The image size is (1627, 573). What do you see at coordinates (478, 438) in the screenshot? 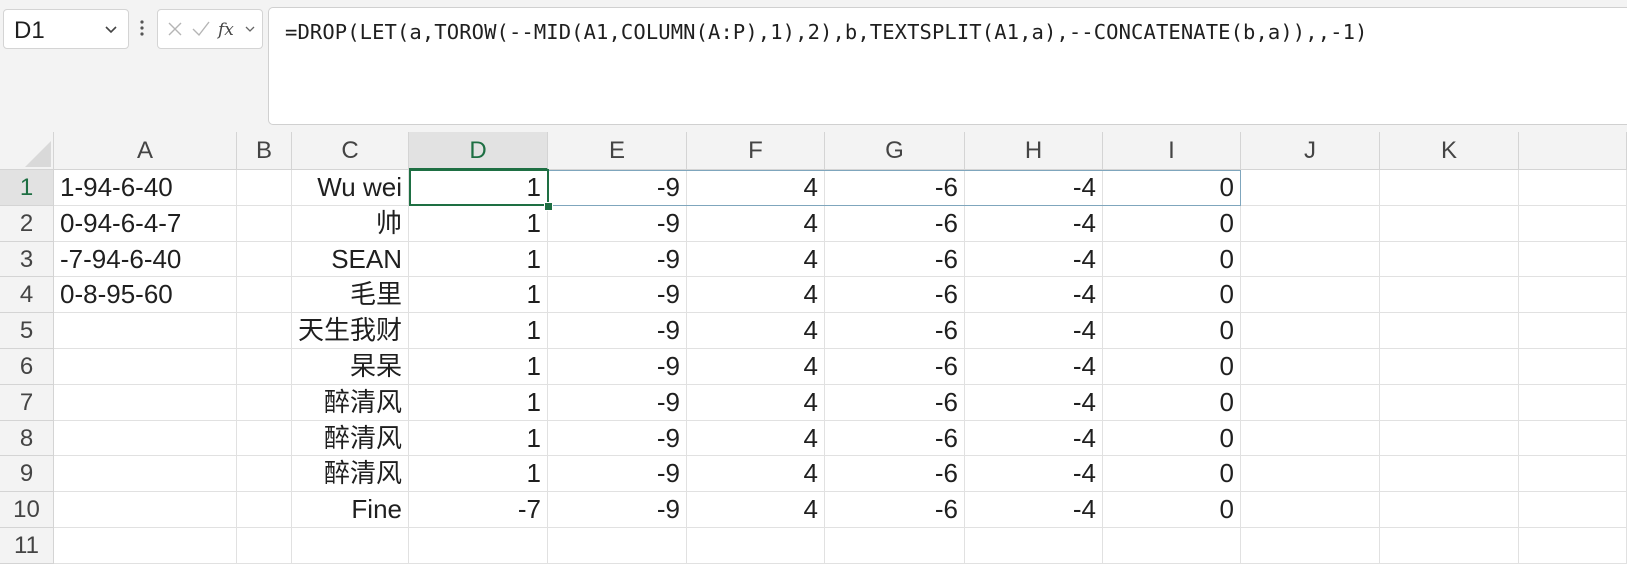
I see `cell-d8: 1` at bounding box center [478, 438].